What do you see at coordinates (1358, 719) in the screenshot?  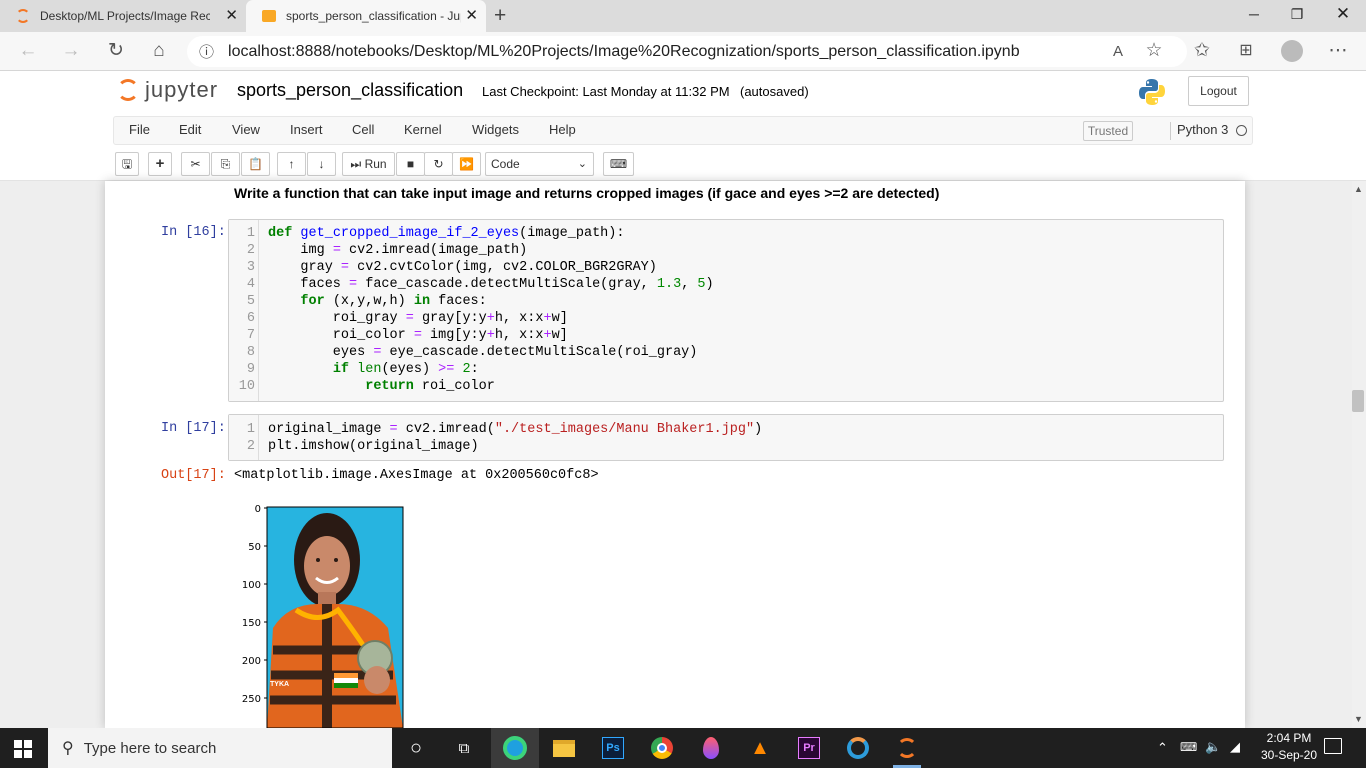 I see `scroll-down-icon: ▼` at bounding box center [1358, 719].